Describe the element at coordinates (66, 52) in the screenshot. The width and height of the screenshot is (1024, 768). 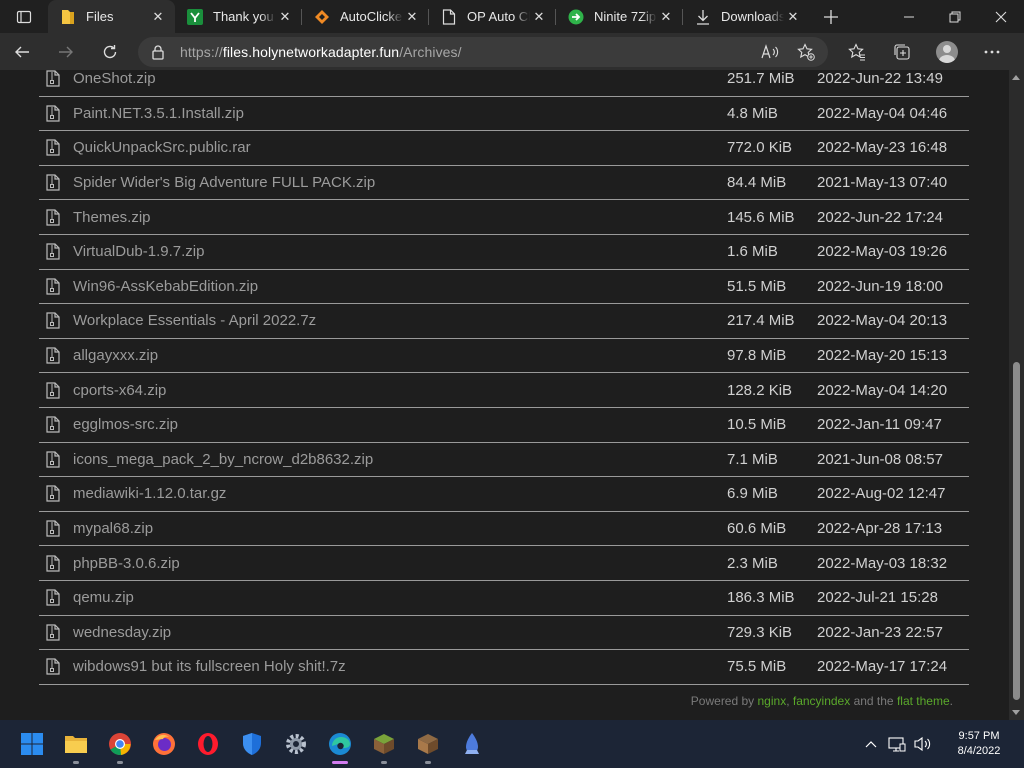
I see `forward-button` at that location.